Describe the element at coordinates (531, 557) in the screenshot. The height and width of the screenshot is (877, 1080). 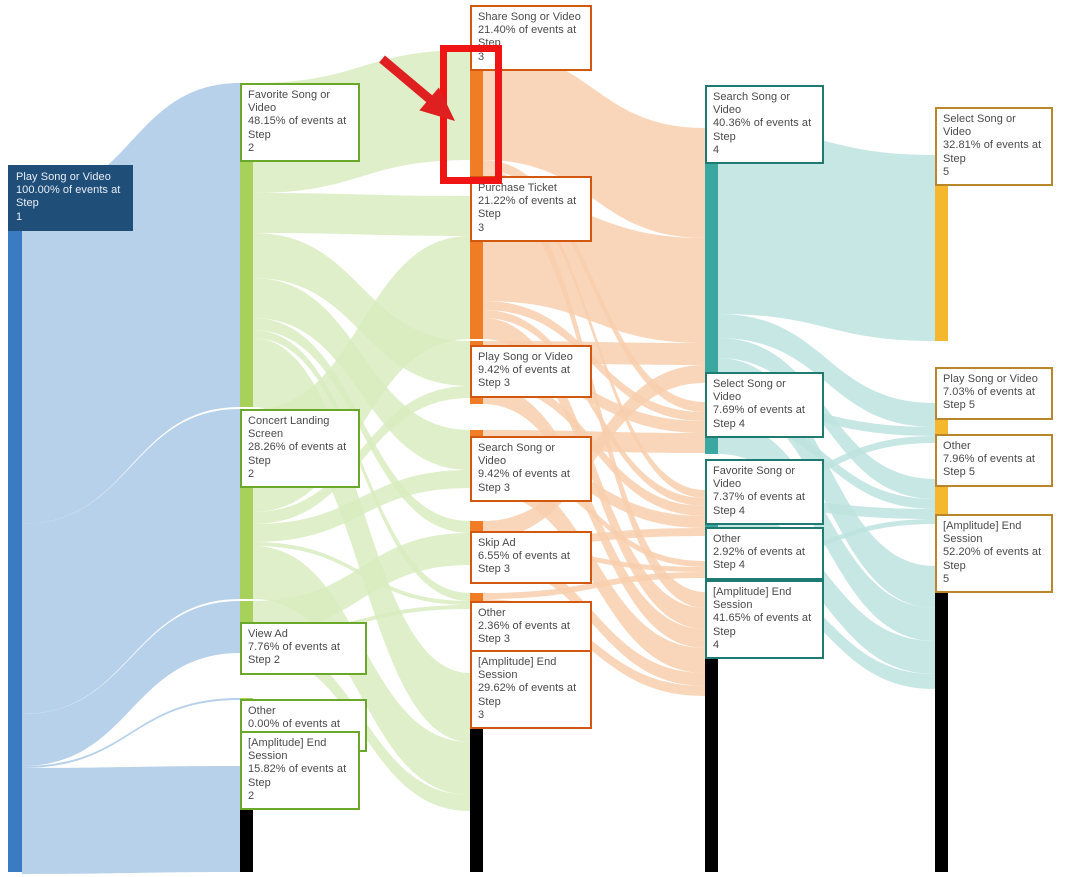
I see `sankey-node-label: Skip Ad 6.55% of events at Step 3` at that location.